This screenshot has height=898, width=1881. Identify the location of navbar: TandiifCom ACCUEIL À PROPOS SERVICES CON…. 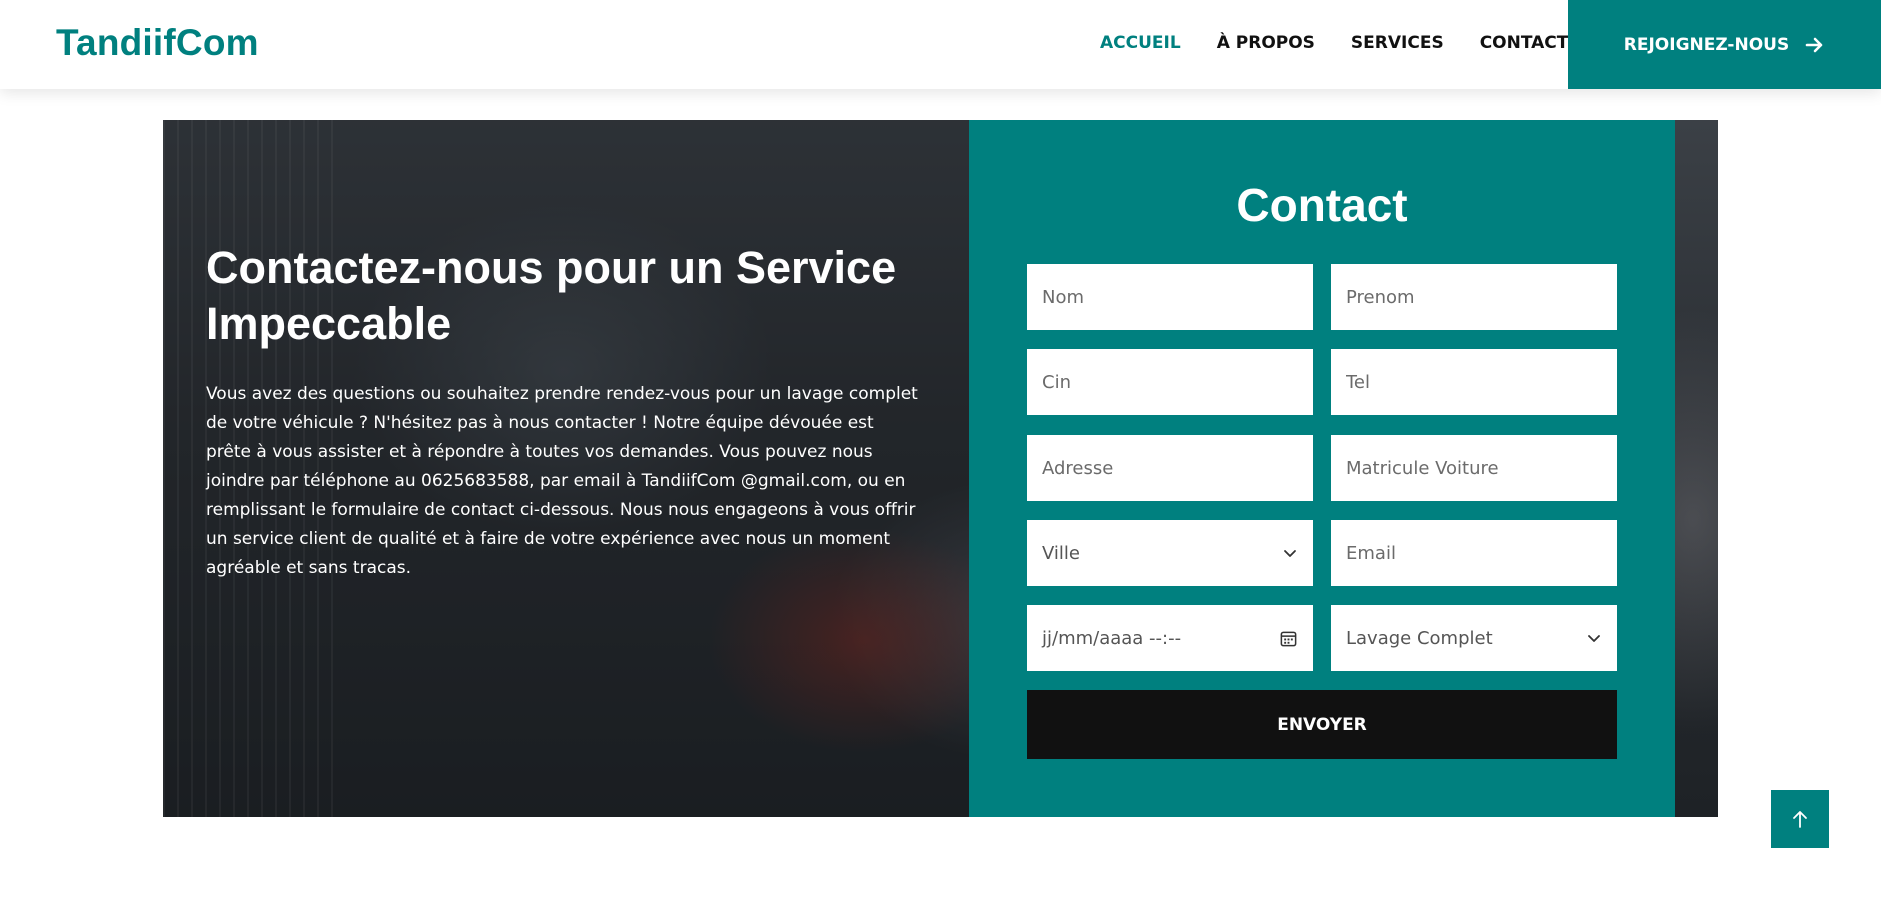
(940, 44).